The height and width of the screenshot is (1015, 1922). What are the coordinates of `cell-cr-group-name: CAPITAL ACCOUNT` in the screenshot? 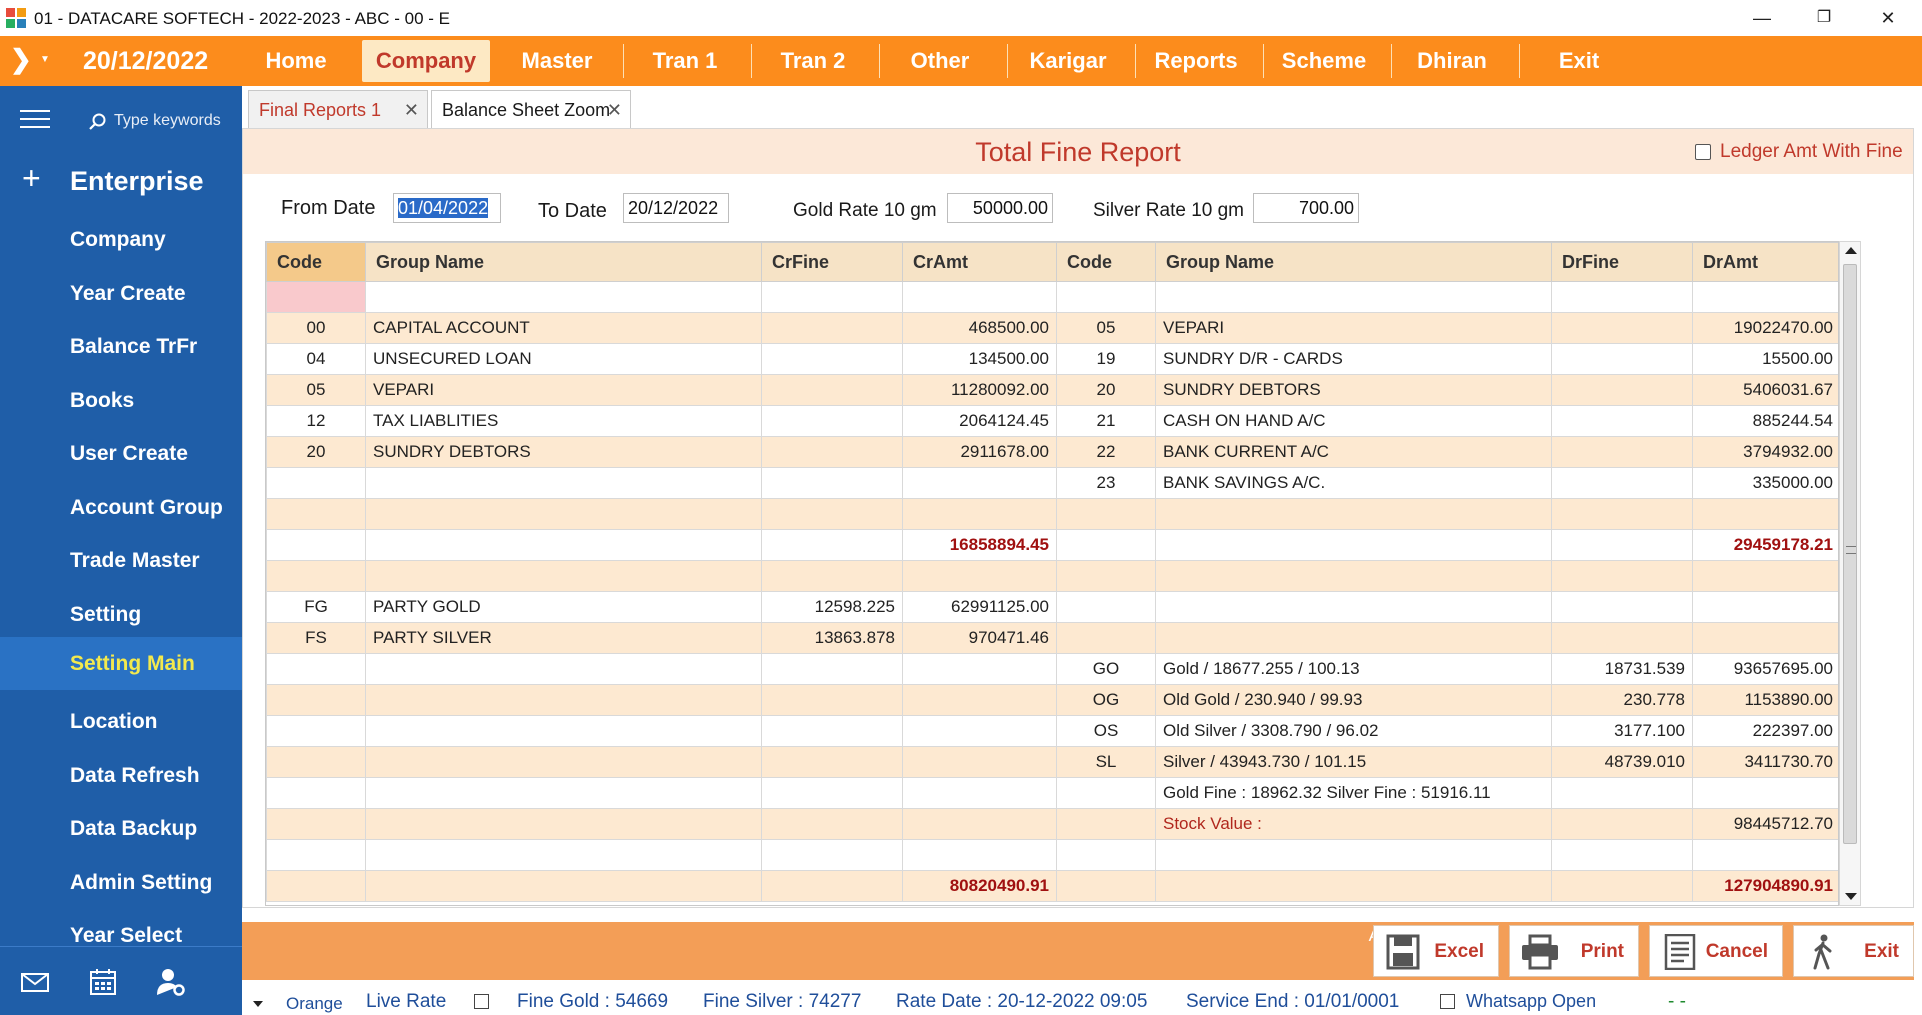 It's located at (563, 328).